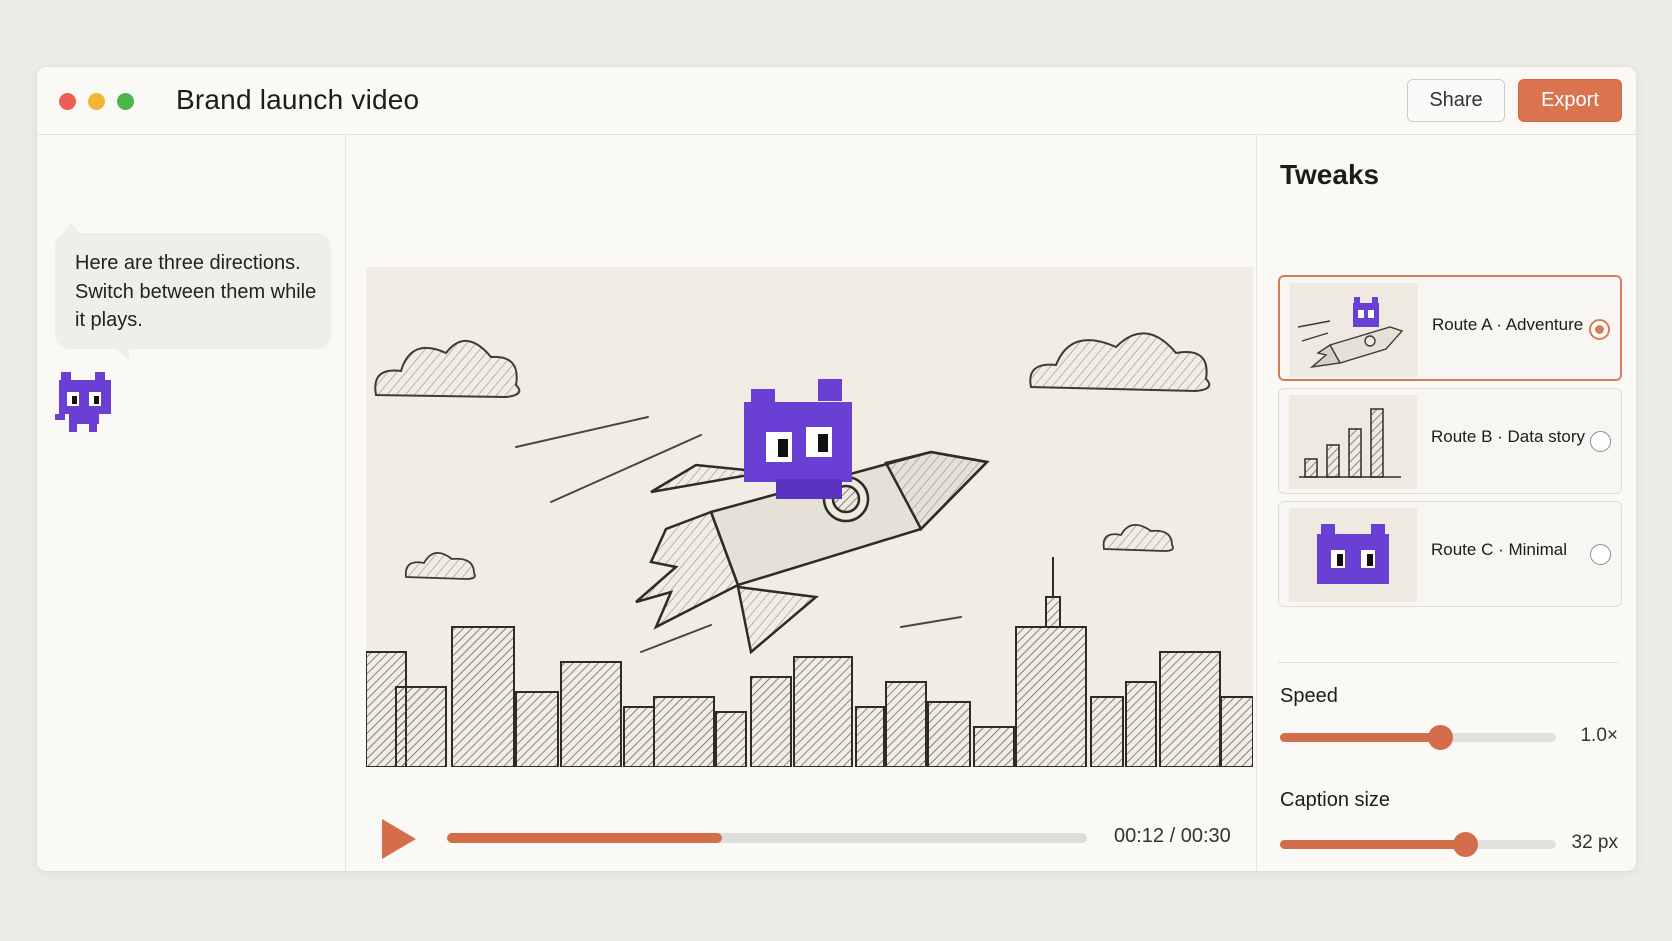  Describe the element at coordinates (298, 99) in the screenshot. I see `page-title: Brand launch video` at that location.